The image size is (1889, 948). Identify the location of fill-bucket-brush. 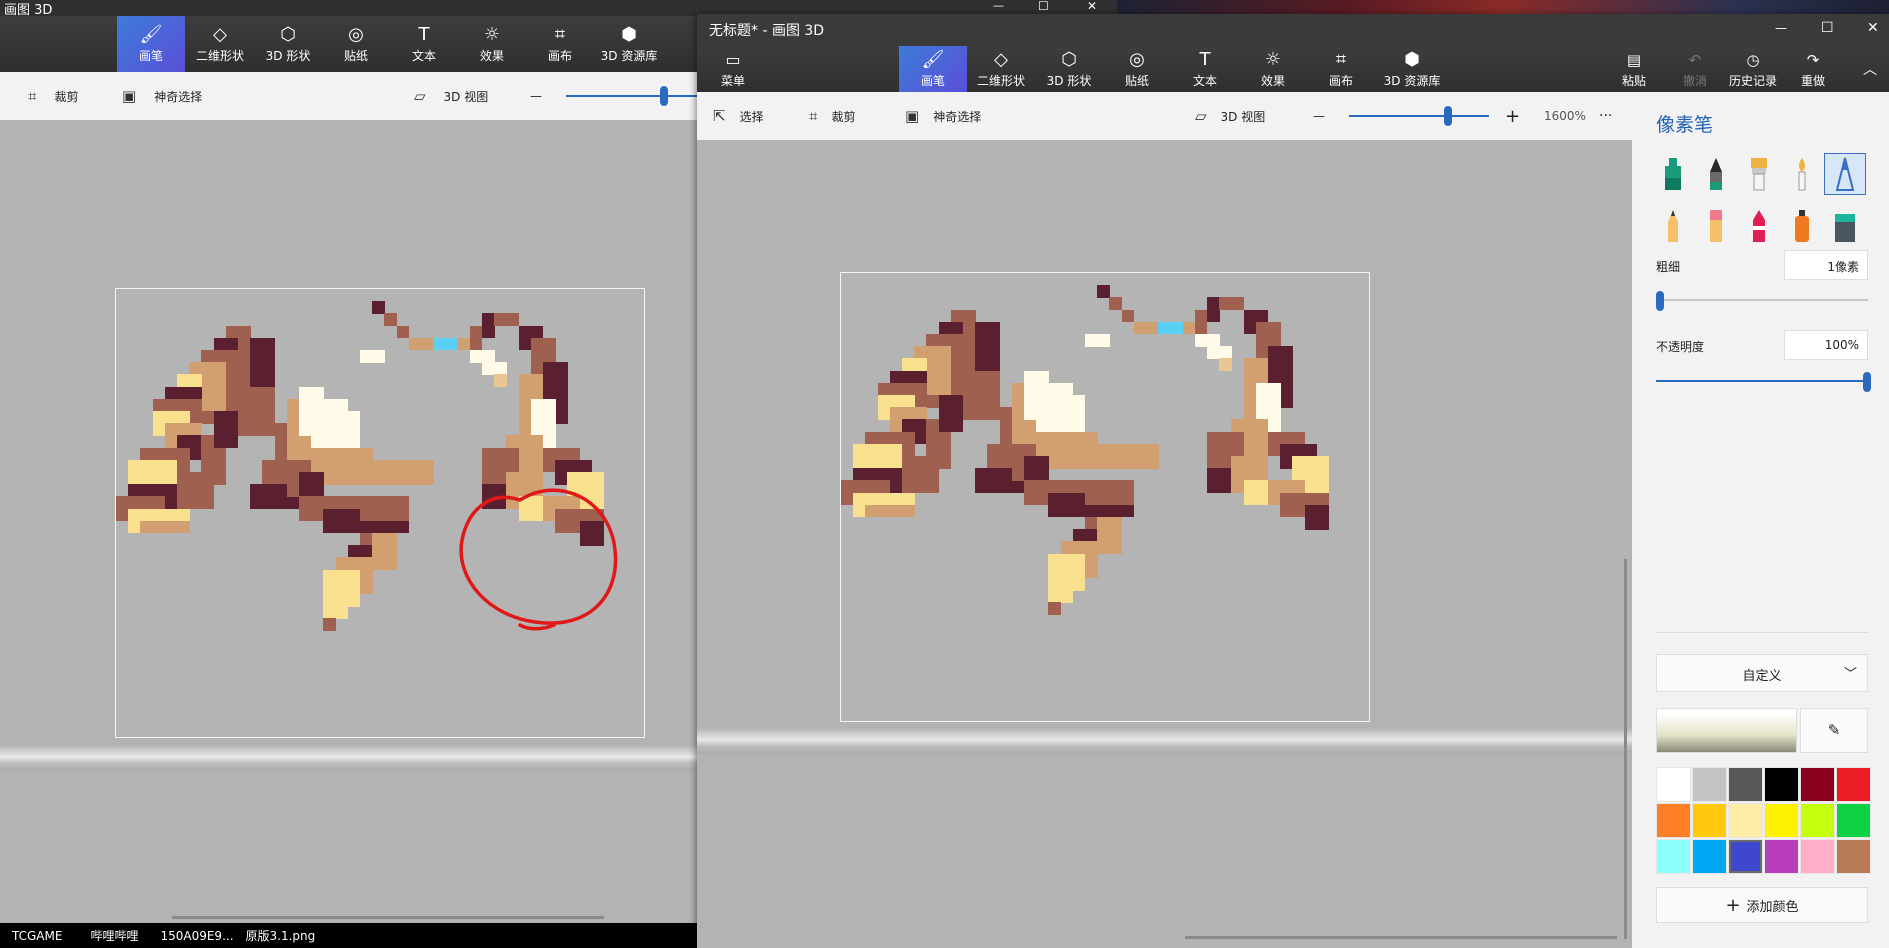
(1845, 226).